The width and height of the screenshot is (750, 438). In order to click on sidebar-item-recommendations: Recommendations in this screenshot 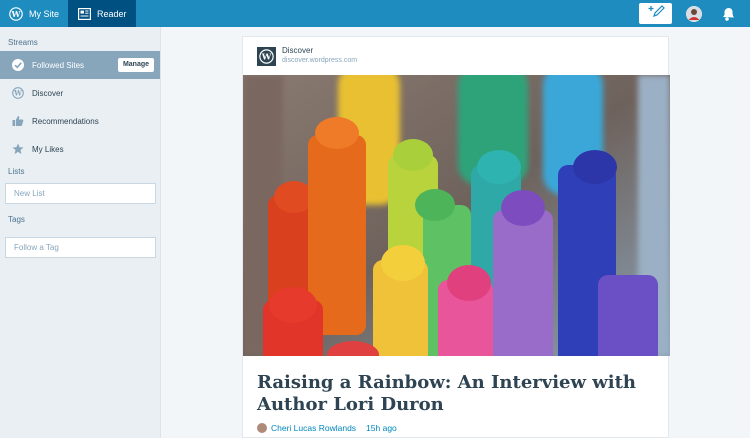, I will do `click(80, 121)`.